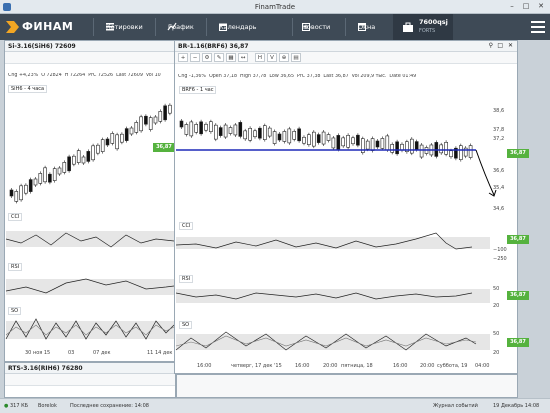  Describe the element at coordinates (346, 58) in the screenshot. I see `chart-toolbar-br: + − ⚙ ✎ ▦ ↔ H V ⊕ ▤` at that location.